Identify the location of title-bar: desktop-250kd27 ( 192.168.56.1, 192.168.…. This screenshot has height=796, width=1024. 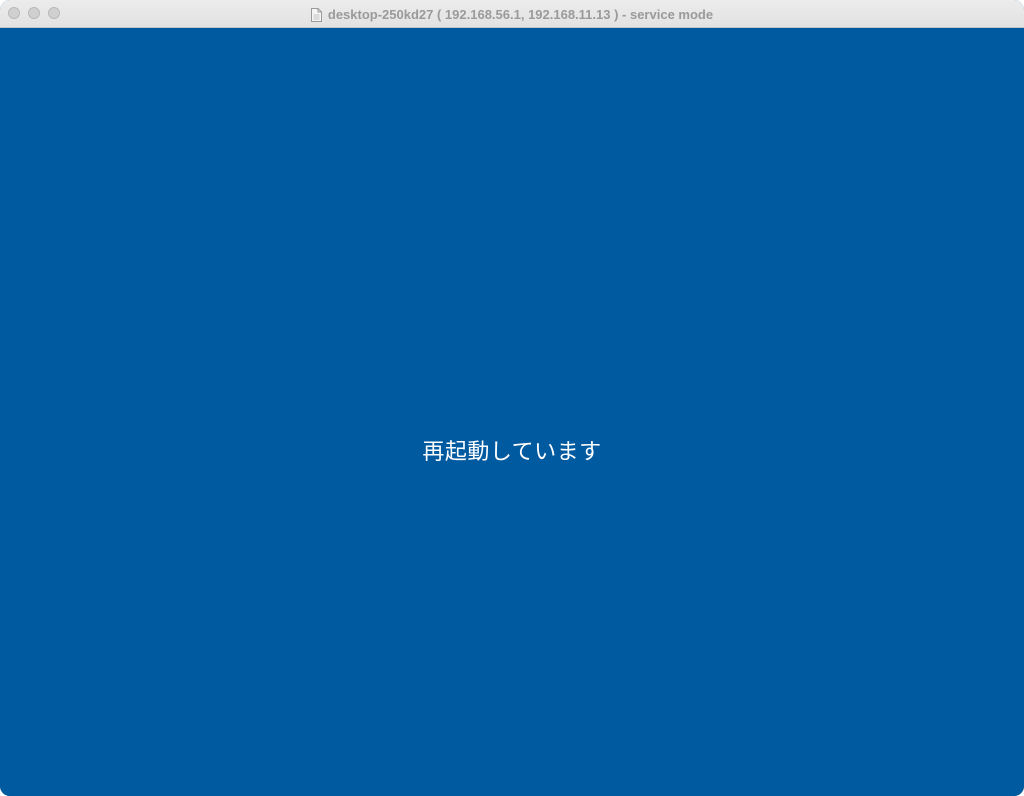
(512, 14).